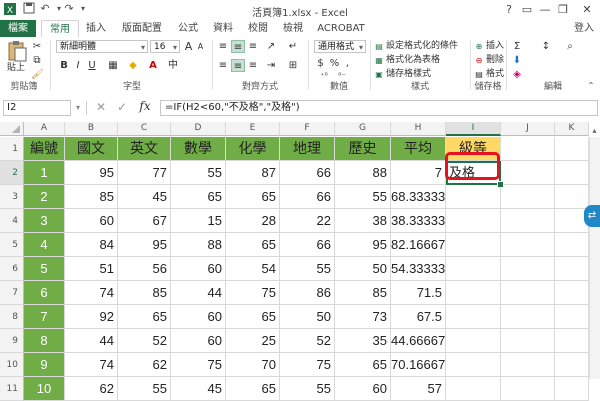 This screenshot has width=600, height=401. I want to click on row-header-3: 3, so click(12, 197).